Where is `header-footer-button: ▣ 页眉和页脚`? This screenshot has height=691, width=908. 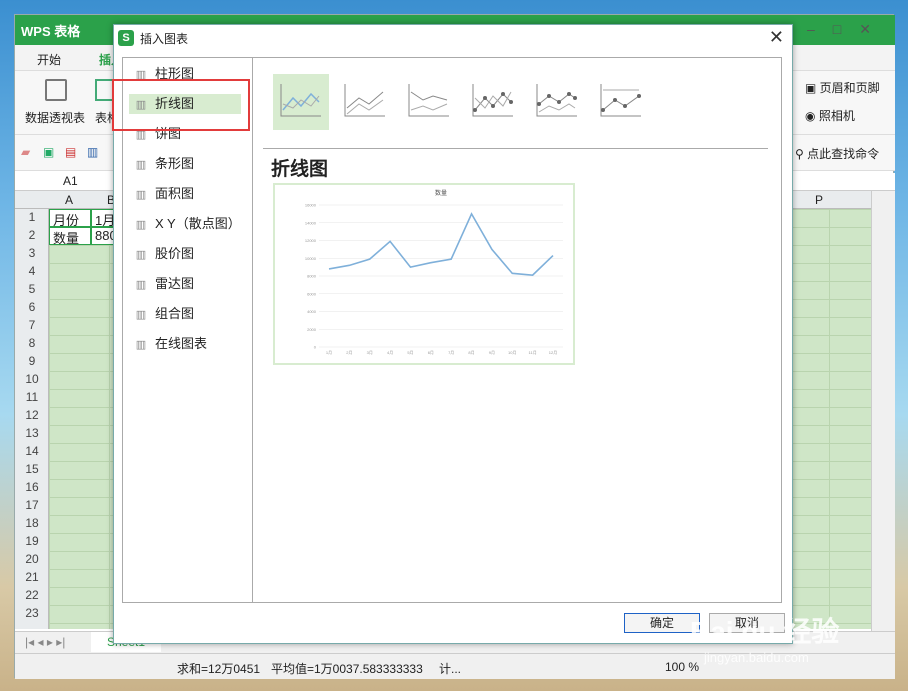
header-footer-button: ▣ 页眉和页脚 is located at coordinates (842, 87).